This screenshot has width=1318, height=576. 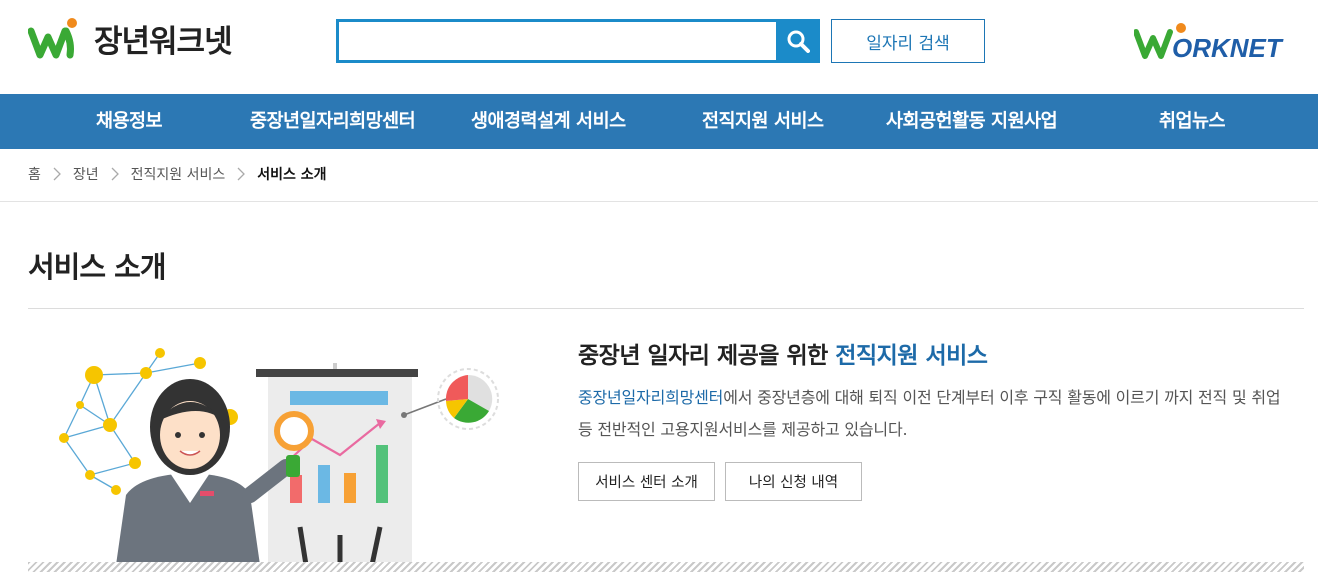 I want to click on breadcrumb-home: 홈, so click(x=34, y=174).